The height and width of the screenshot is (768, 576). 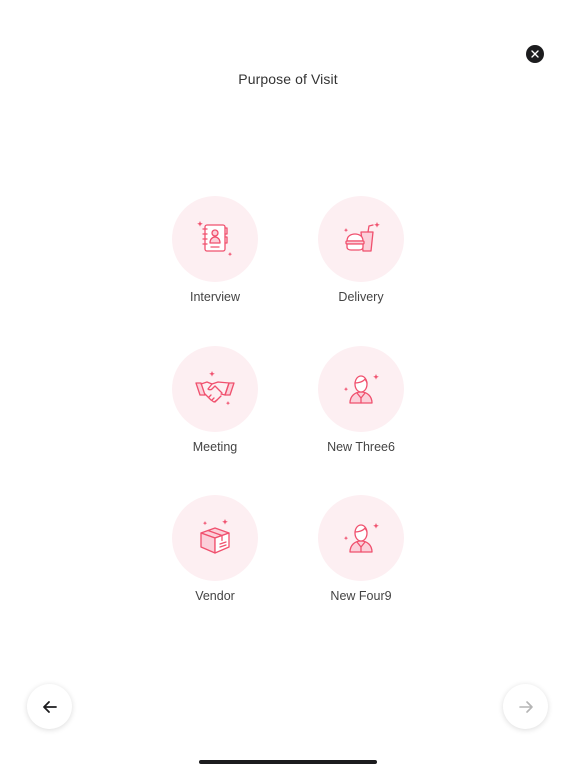 I want to click on arrow-left-icon, so click(x=49, y=706).